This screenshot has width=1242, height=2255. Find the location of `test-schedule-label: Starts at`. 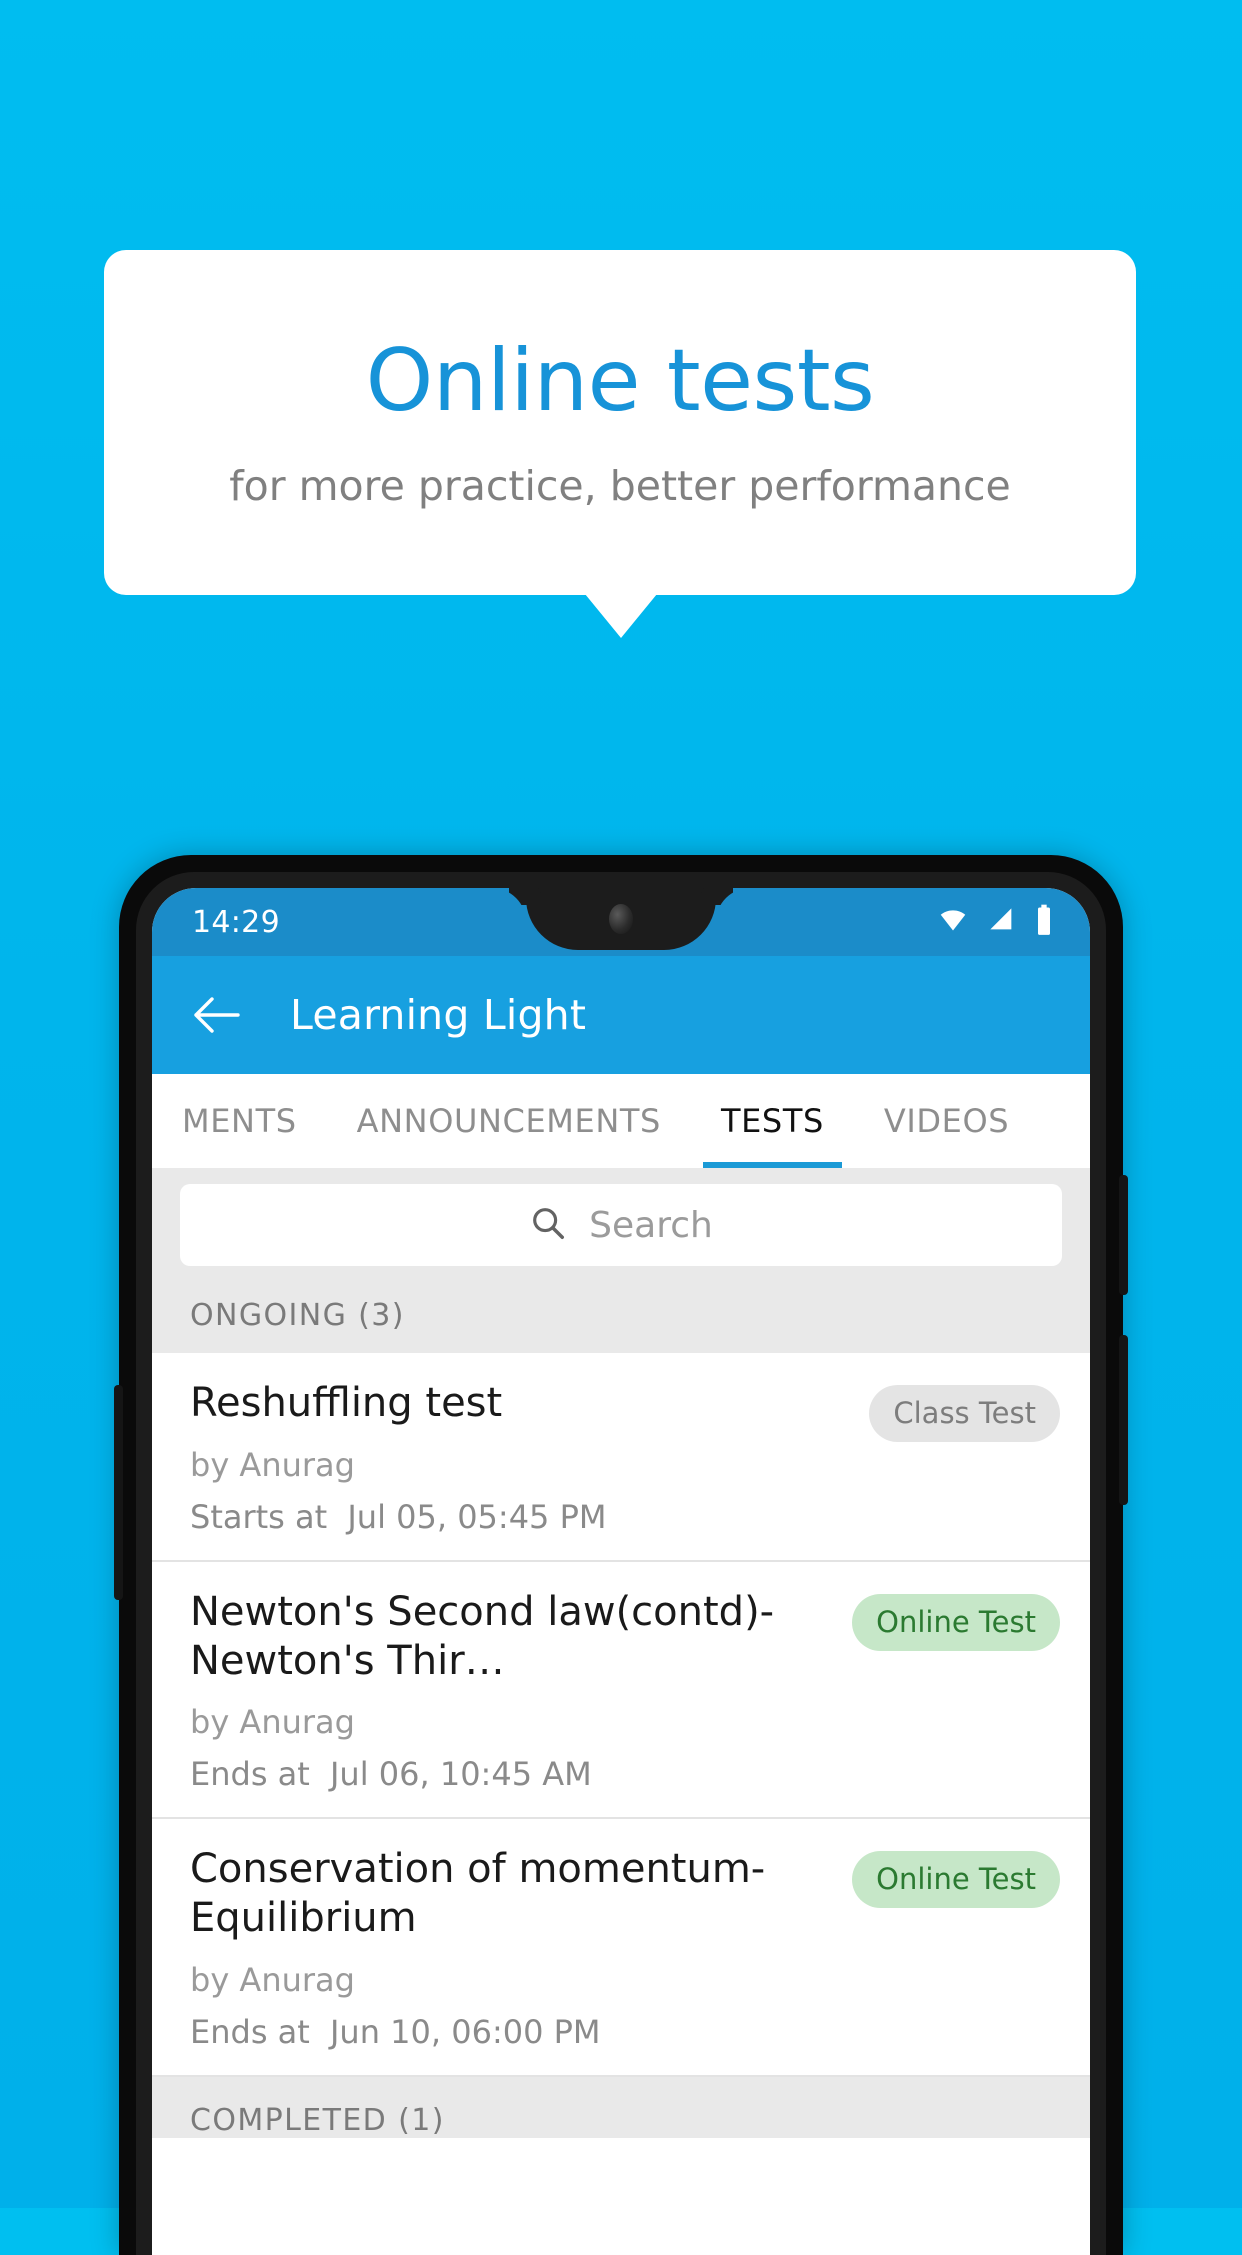

test-schedule-label: Starts at is located at coordinates (259, 1516).